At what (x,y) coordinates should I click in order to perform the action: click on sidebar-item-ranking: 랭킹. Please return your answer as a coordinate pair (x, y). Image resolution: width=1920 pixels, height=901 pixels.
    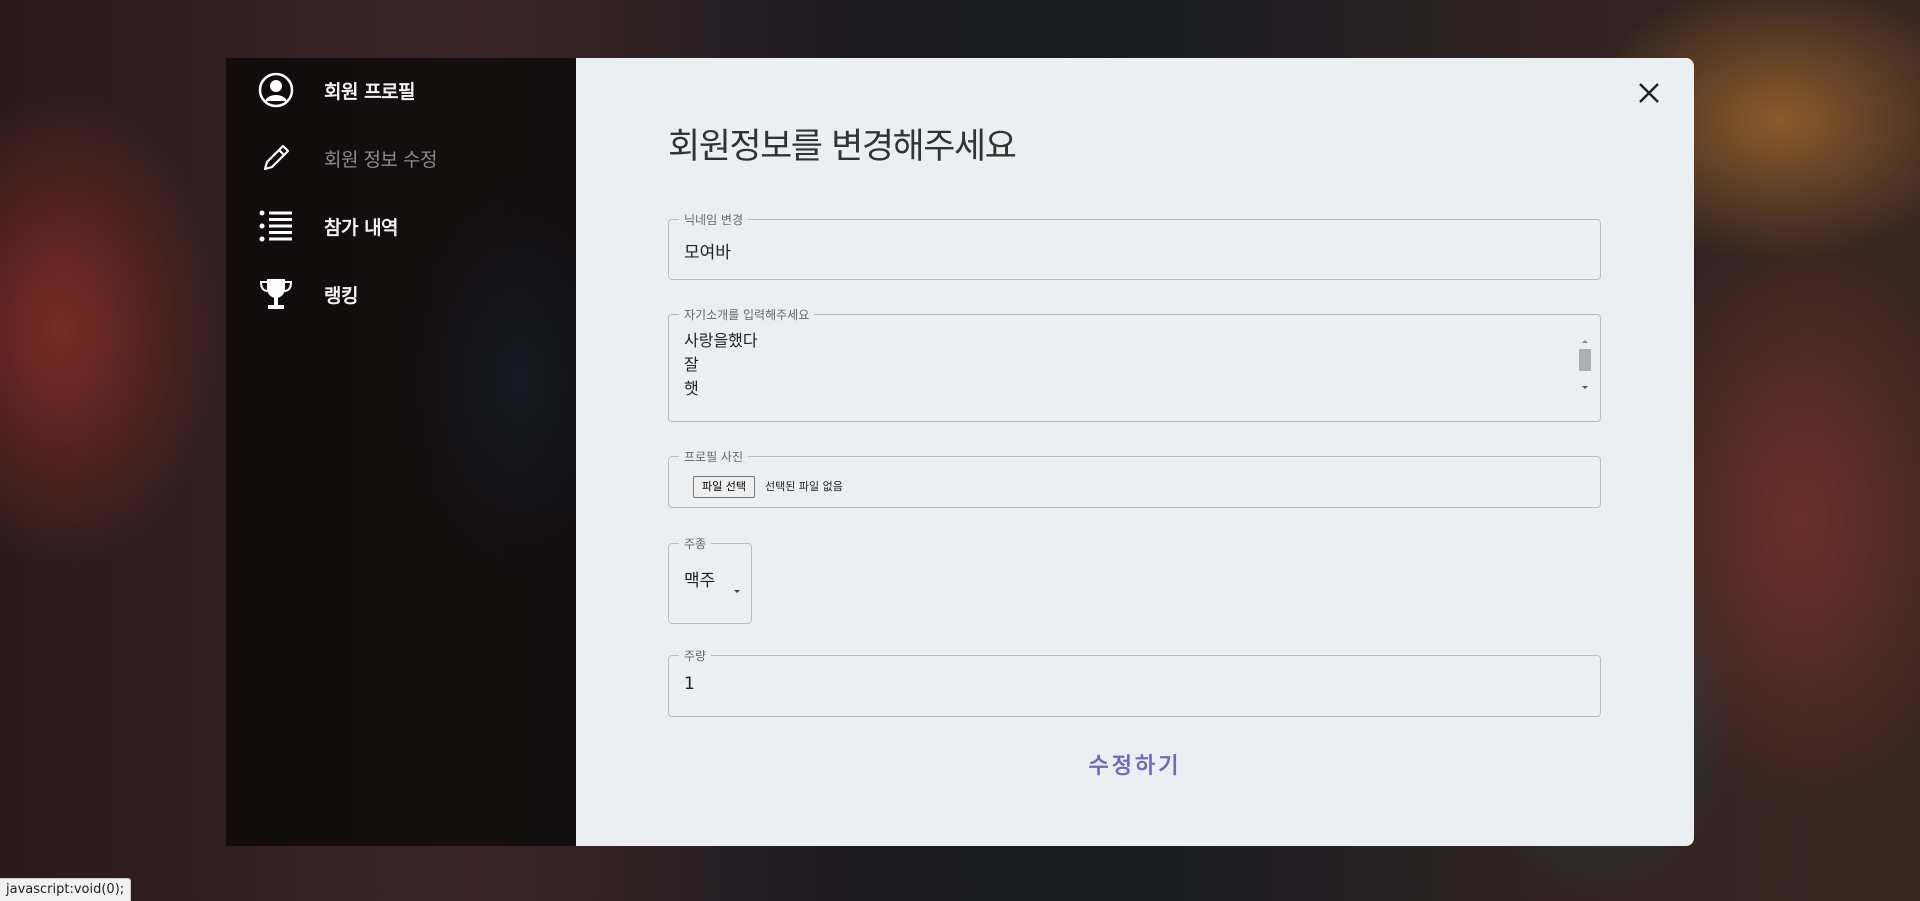
    Looking at the image, I should click on (307, 294).